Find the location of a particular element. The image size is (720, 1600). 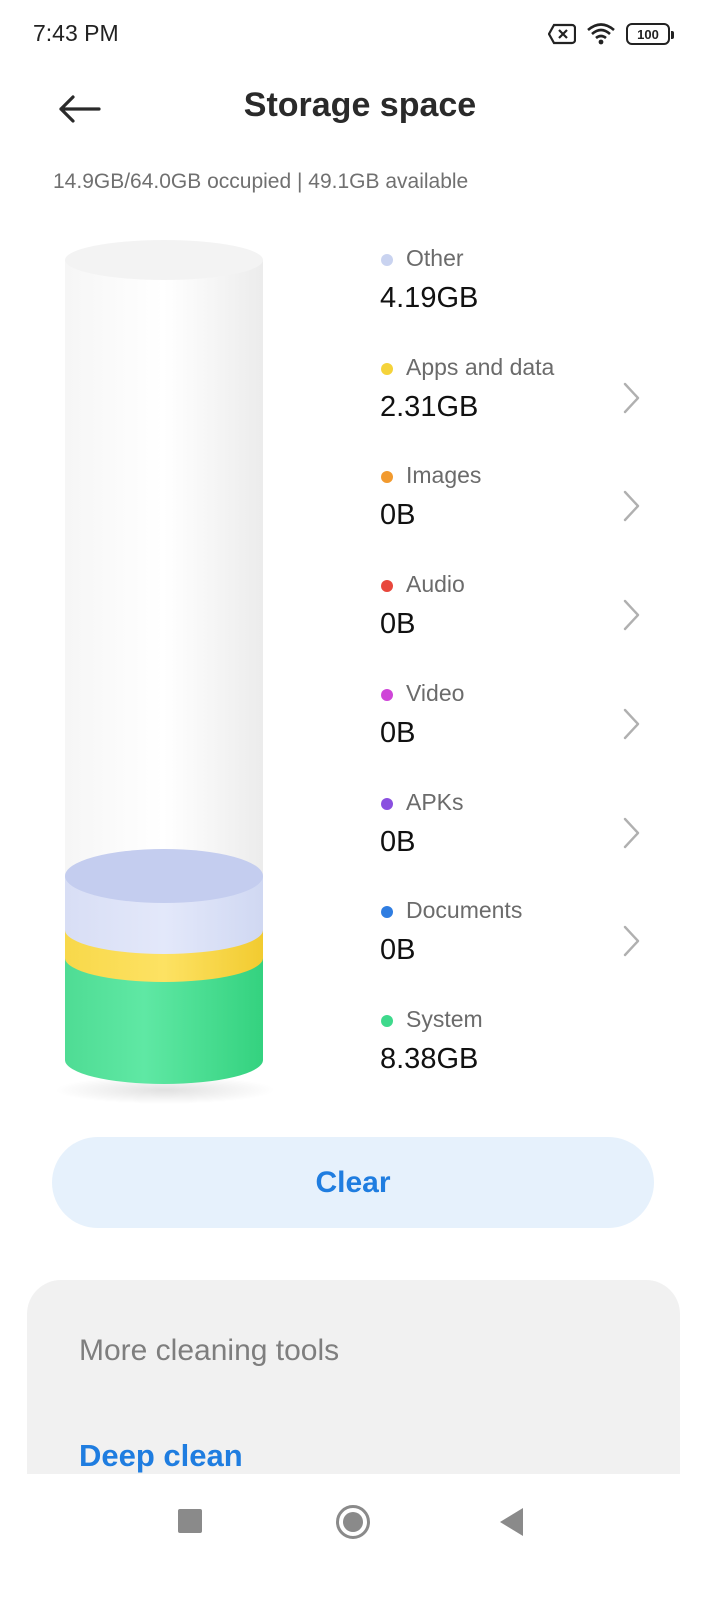

clear-button: Clear is located at coordinates (353, 1182).